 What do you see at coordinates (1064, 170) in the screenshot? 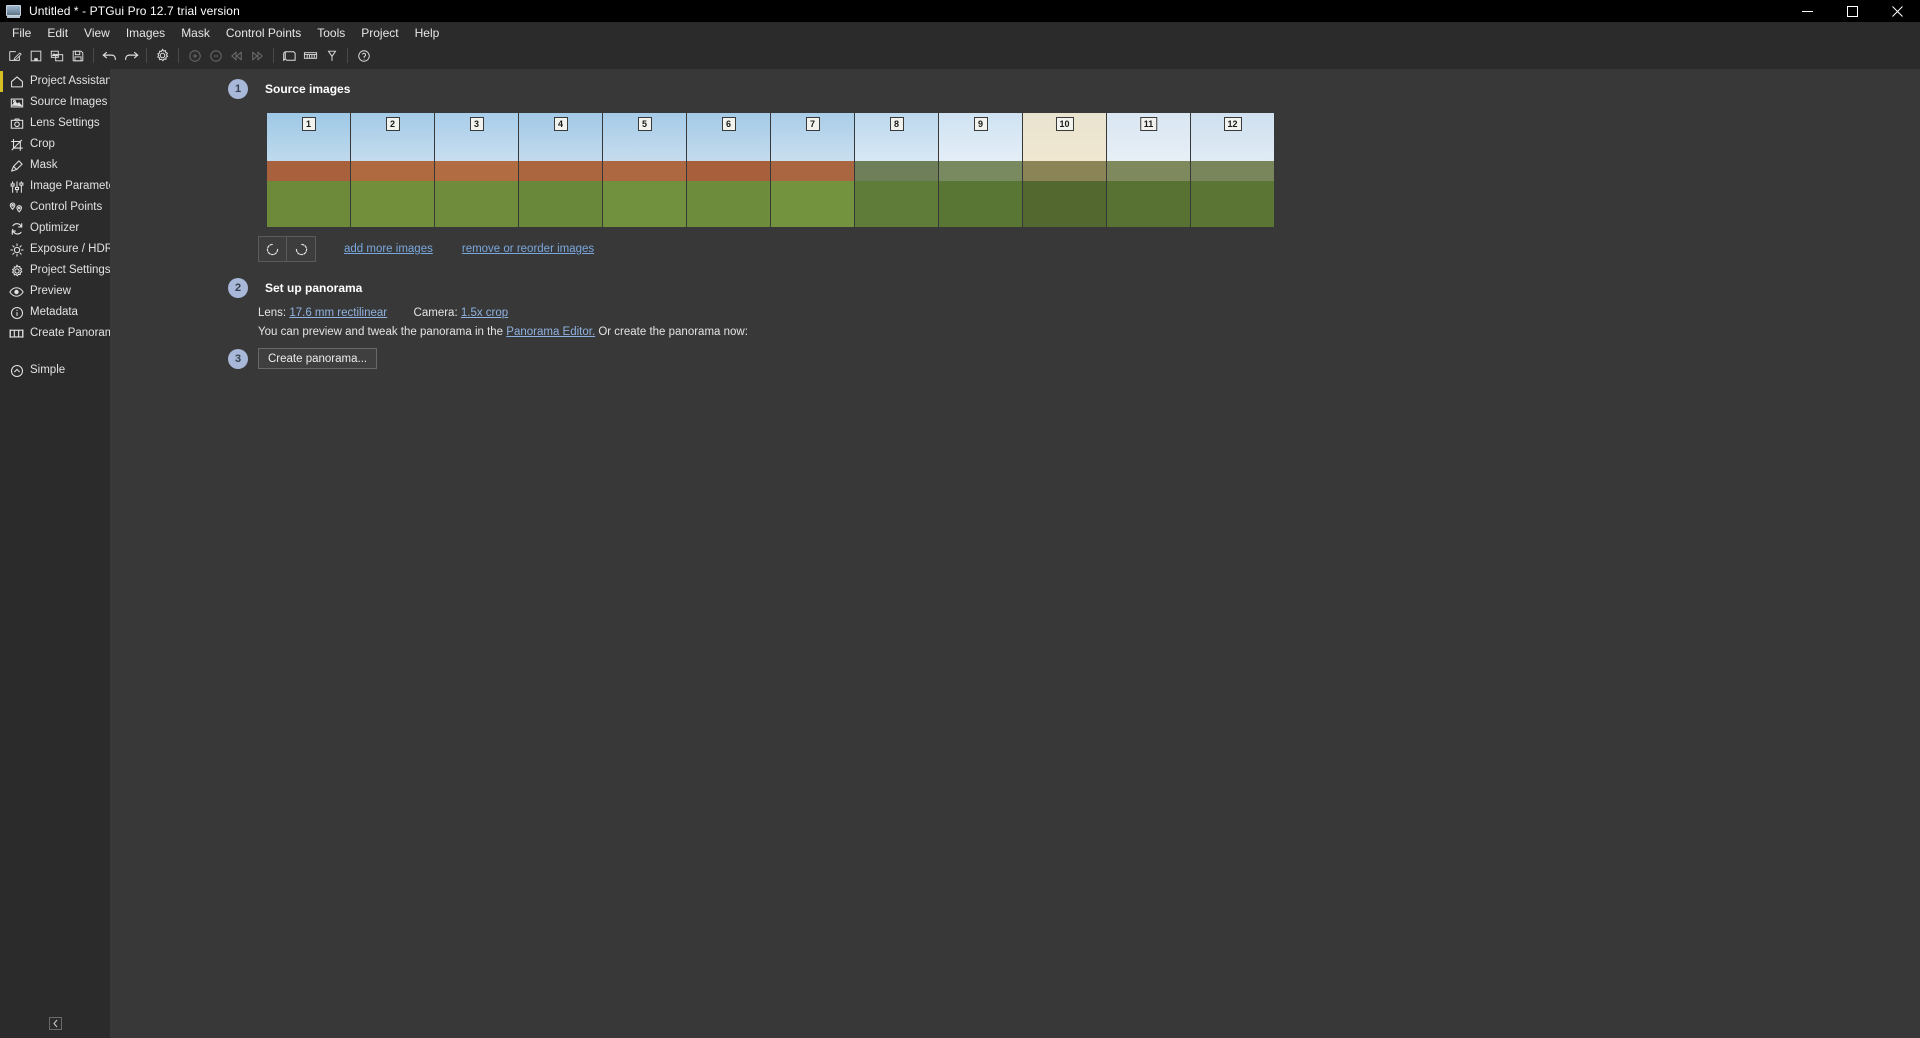
I see `thumbnail-10: 10` at bounding box center [1064, 170].